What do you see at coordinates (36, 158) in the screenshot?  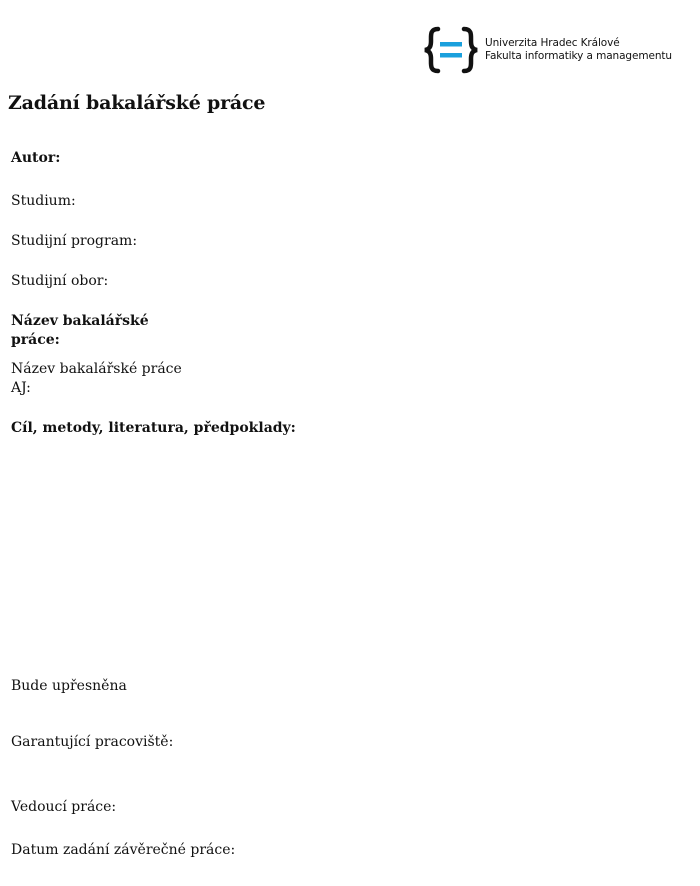 I see `author-label: Autor:` at bounding box center [36, 158].